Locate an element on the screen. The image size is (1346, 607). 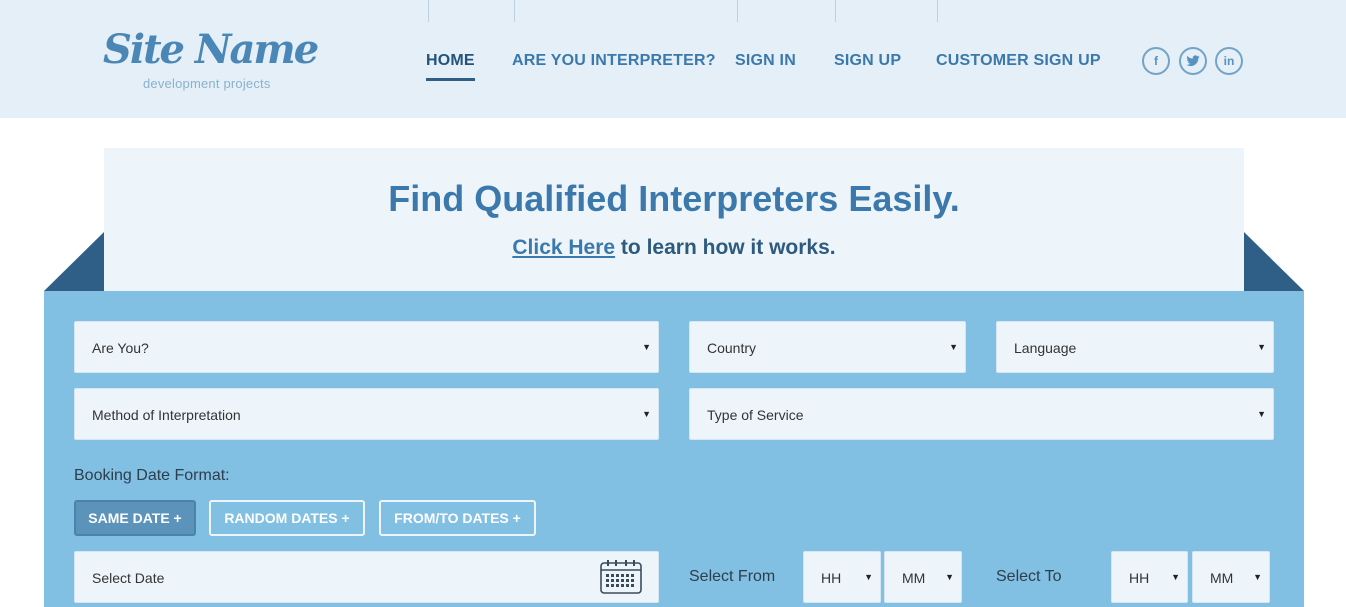
nav-are-you-interpreter: ARE YOU INTERPRETER? is located at coordinates (614, 63).